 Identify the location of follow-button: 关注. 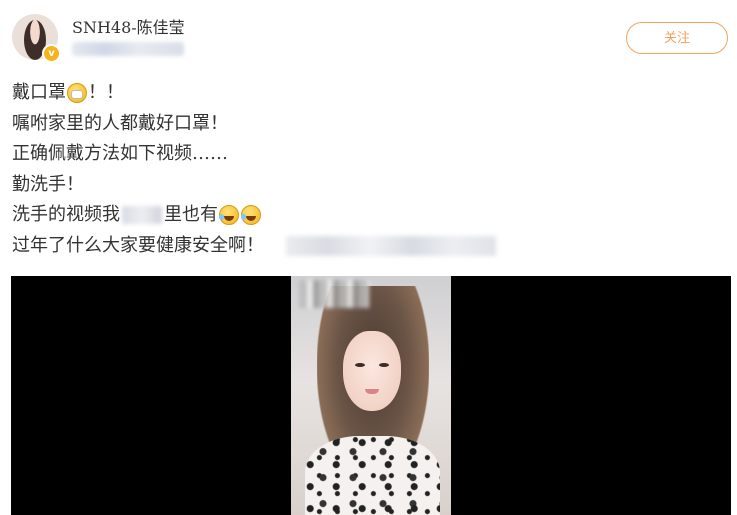
(677, 38).